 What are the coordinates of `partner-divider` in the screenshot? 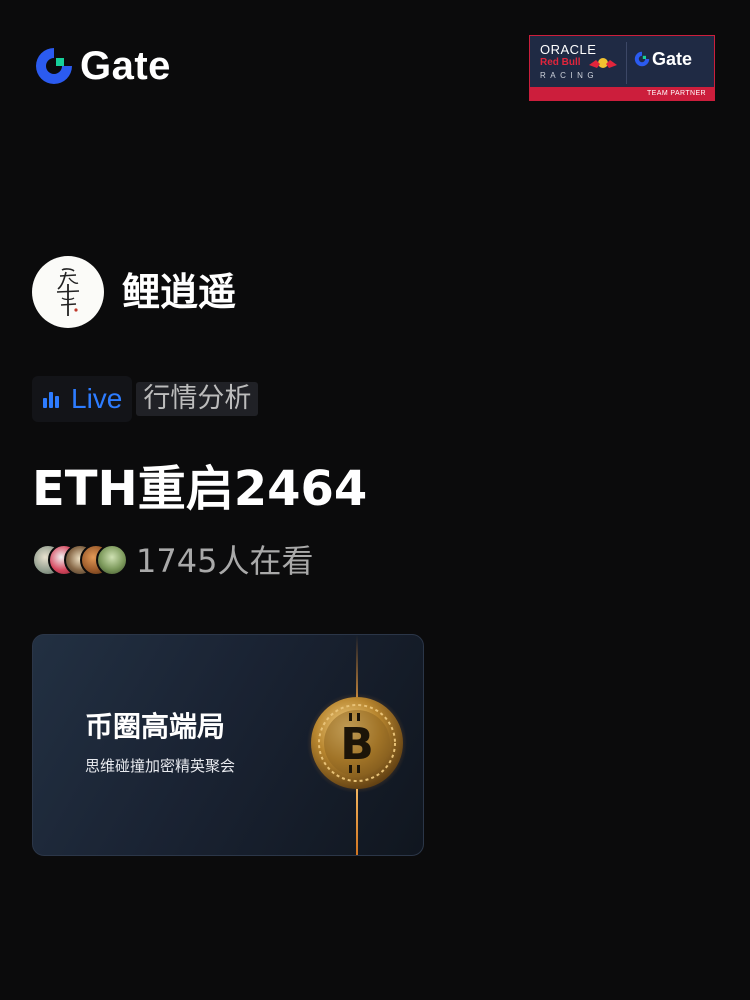 It's located at (626, 63).